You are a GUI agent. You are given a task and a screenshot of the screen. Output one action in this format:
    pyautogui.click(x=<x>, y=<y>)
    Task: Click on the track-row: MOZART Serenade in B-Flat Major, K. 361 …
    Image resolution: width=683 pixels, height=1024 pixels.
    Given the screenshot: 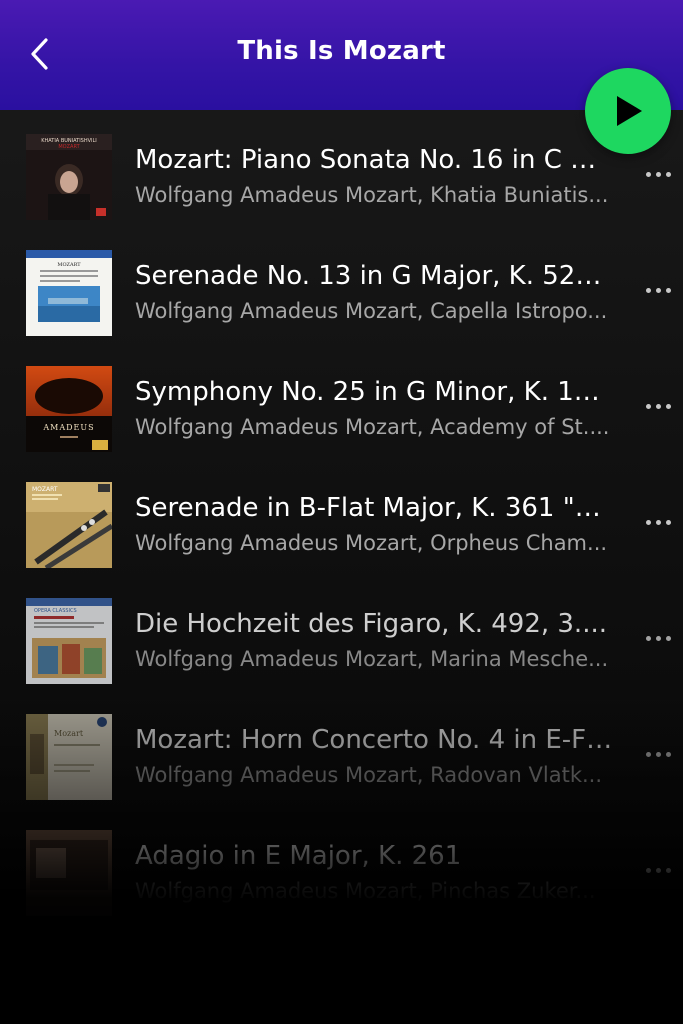 What is the action you would take?
    pyautogui.click(x=341, y=524)
    